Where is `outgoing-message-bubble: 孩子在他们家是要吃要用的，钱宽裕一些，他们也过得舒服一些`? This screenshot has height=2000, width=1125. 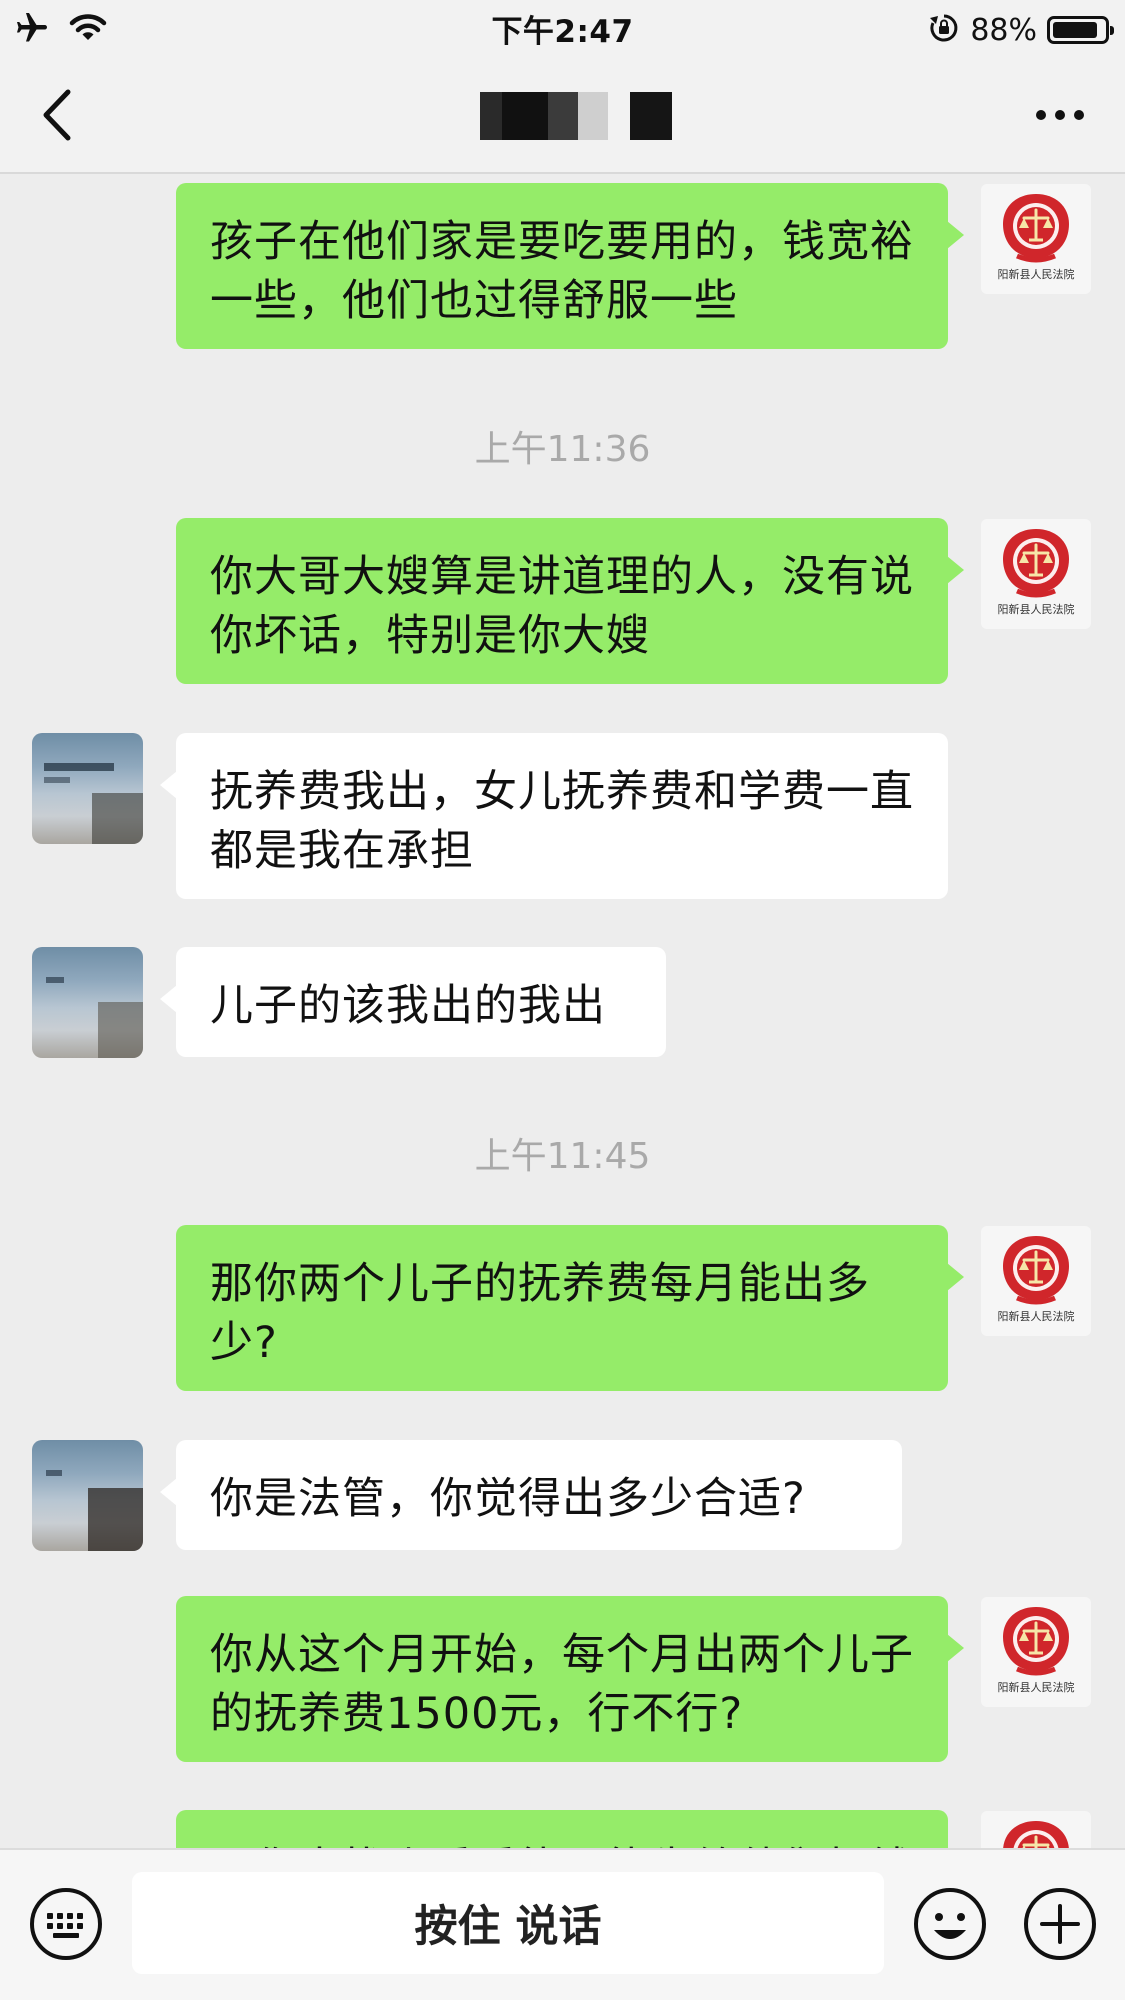
outgoing-message-bubble: 孩子在他们家是要吃要用的，钱宽裕一些，他们也过得舒服一些 is located at coordinates (570, 266).